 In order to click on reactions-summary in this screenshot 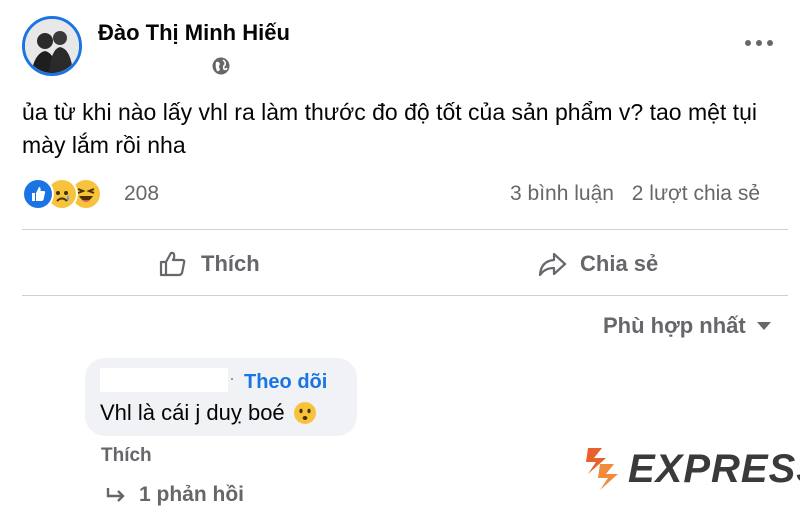, I will do `click(77, 195)`.